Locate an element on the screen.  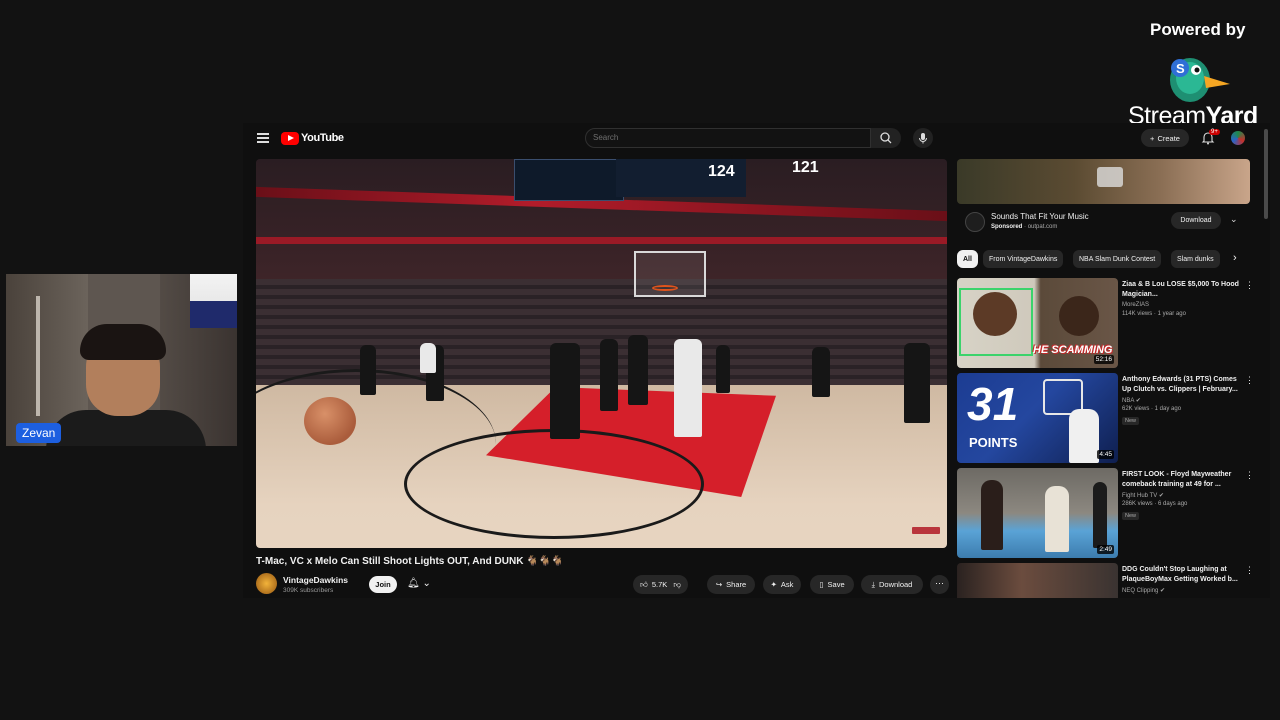
video-duration: 4:45 is located at coordinates (1105, 454).